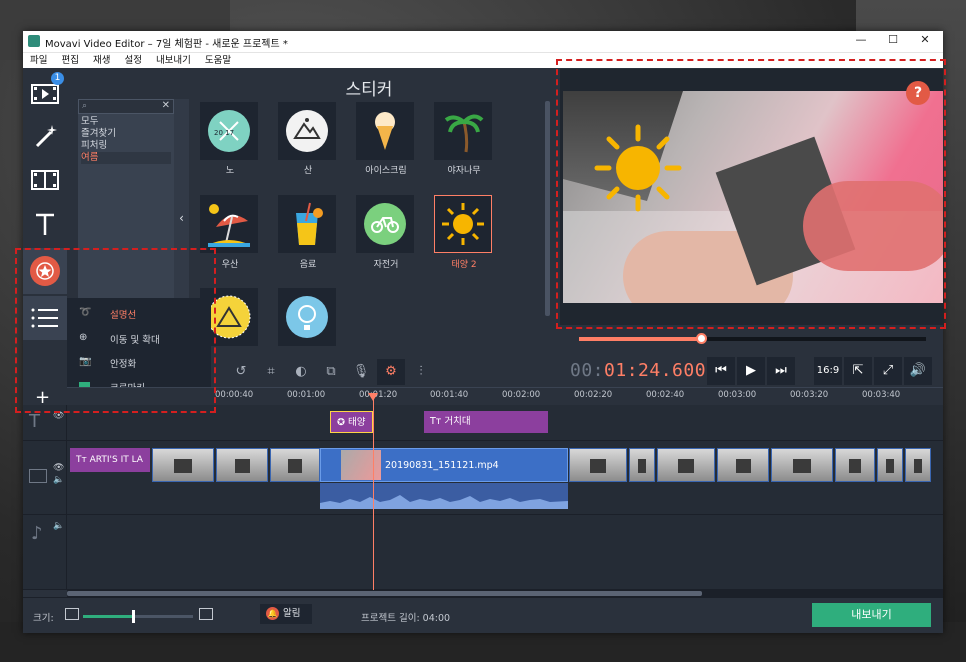 This screenshot has height=662, width=966. I want to click on aspect-ratio-button: 16:9, so click(828, 371).